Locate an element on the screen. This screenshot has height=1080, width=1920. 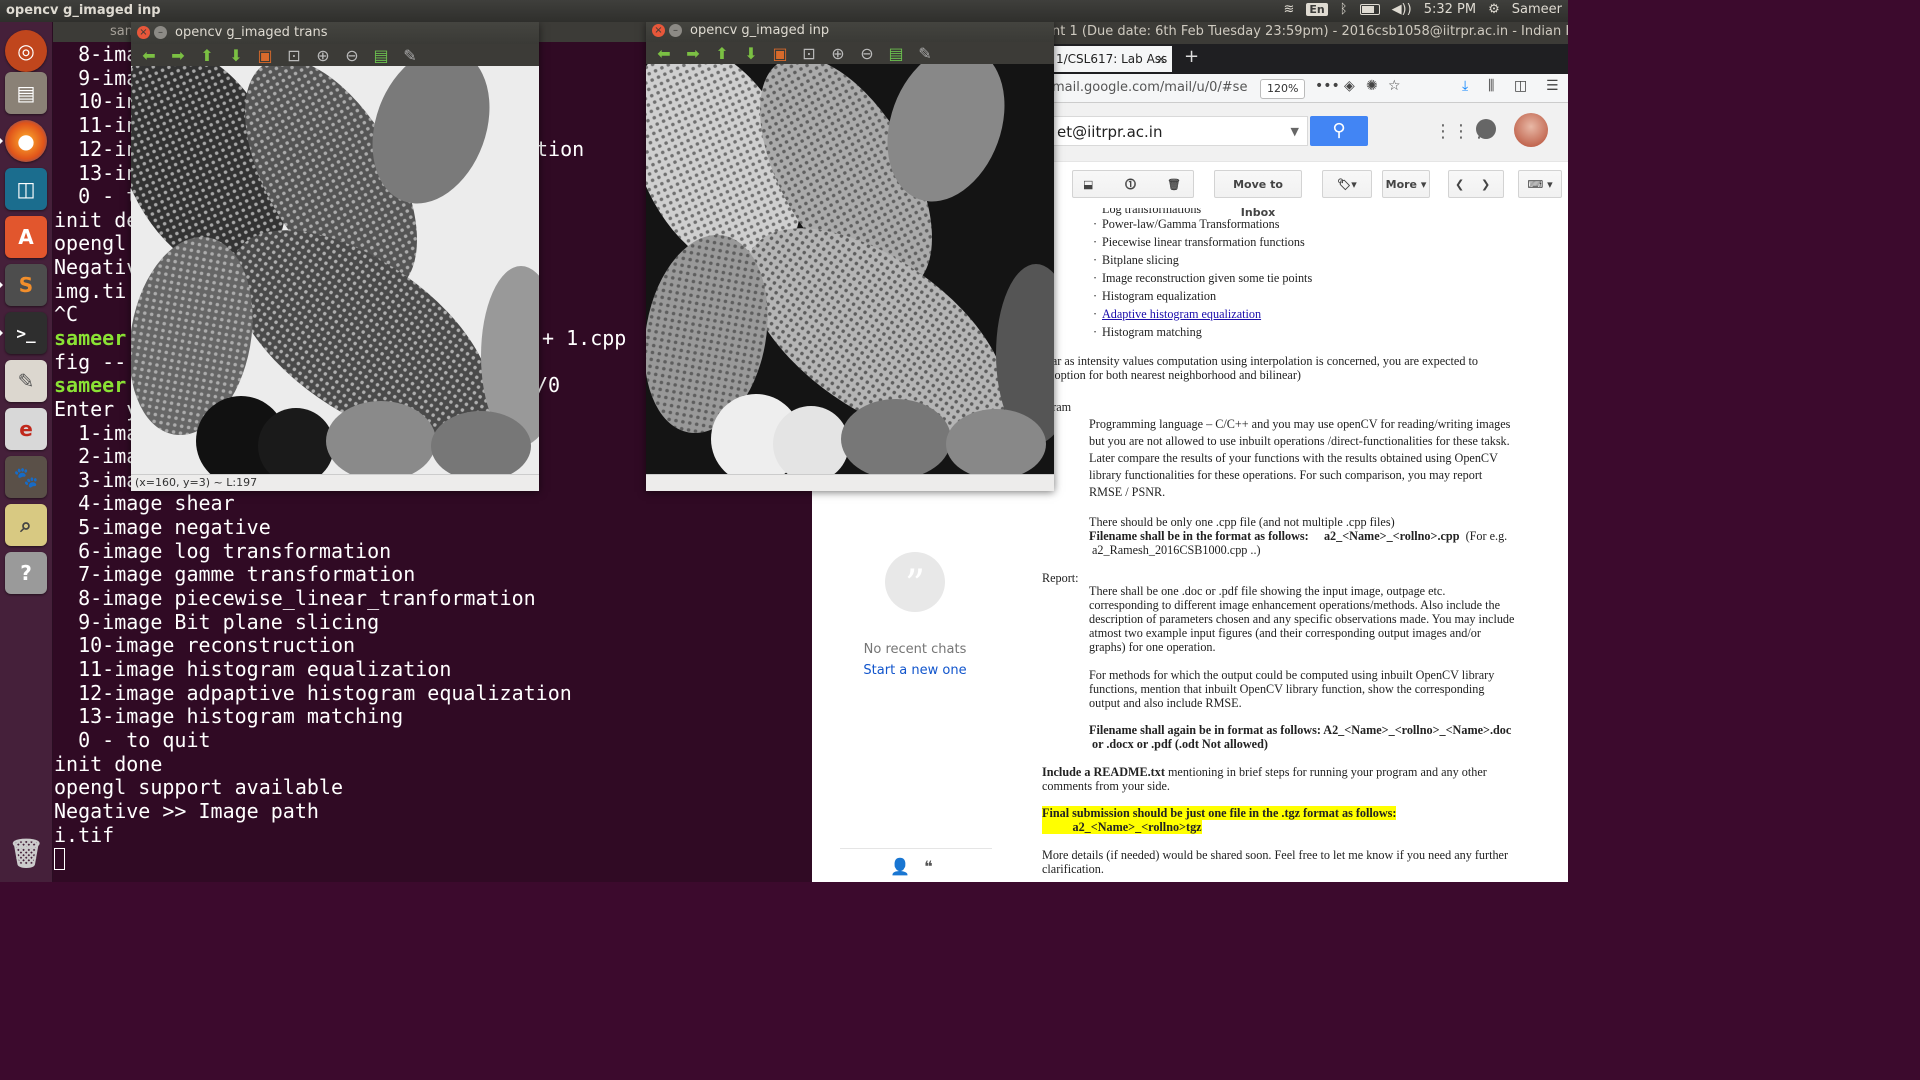
search-options-dropdown-icon: ▼ is located at coordinates (1295, 132).